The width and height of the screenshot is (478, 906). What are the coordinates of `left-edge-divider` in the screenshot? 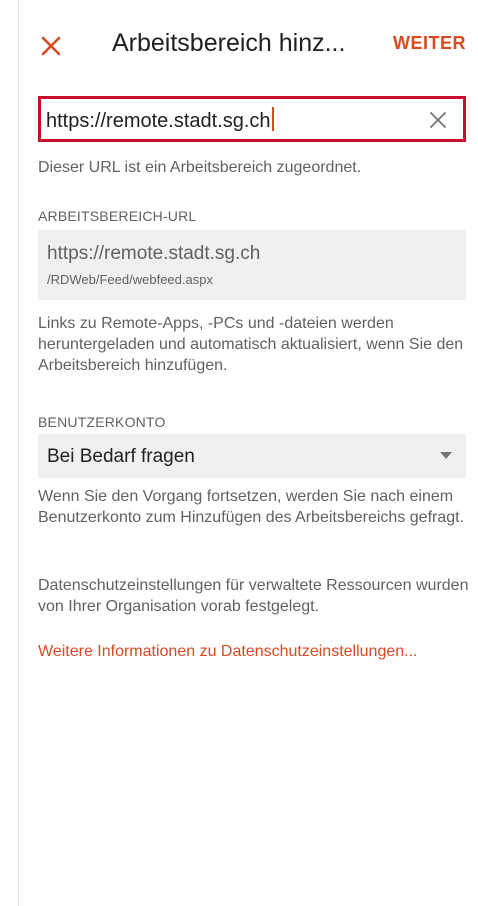 It's located at (9, 453).